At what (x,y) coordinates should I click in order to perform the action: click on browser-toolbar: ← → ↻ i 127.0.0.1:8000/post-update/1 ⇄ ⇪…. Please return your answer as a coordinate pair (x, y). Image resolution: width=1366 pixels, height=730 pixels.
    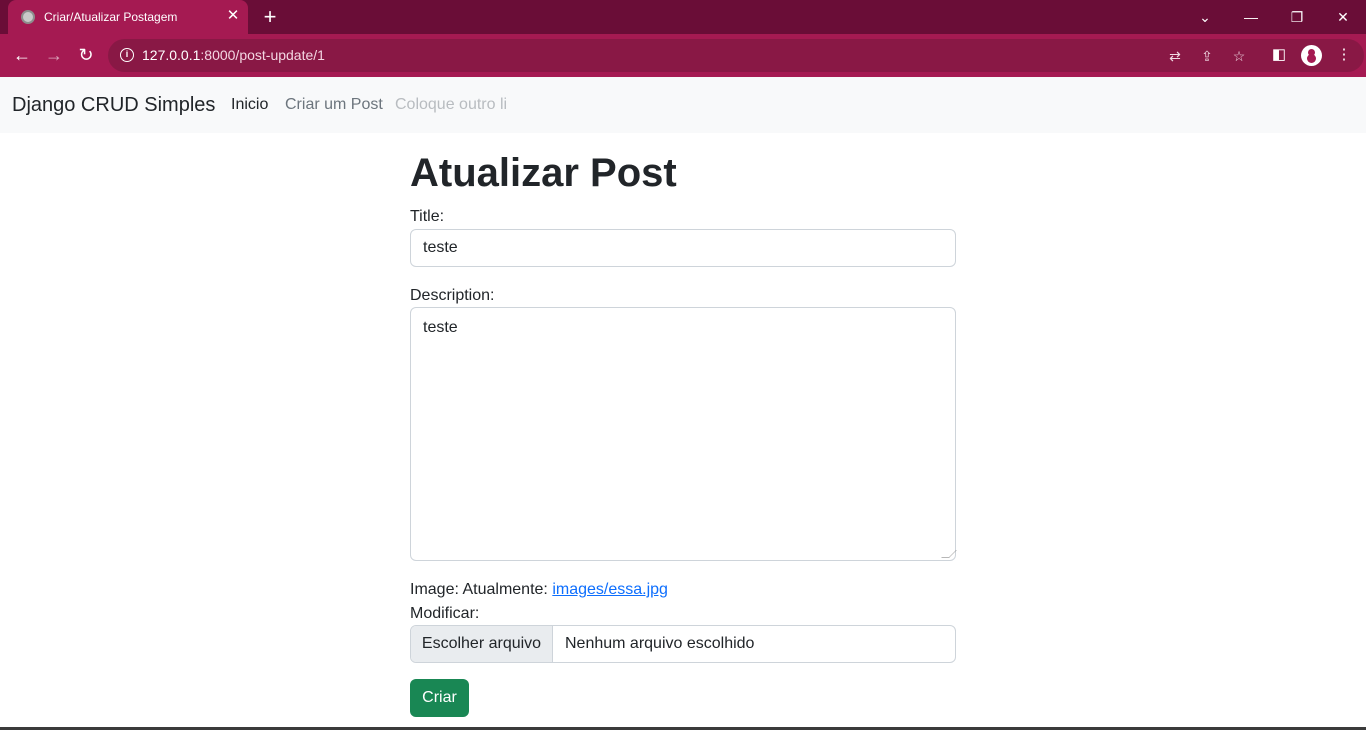
    Looking at the image, I should click on (683, 55).